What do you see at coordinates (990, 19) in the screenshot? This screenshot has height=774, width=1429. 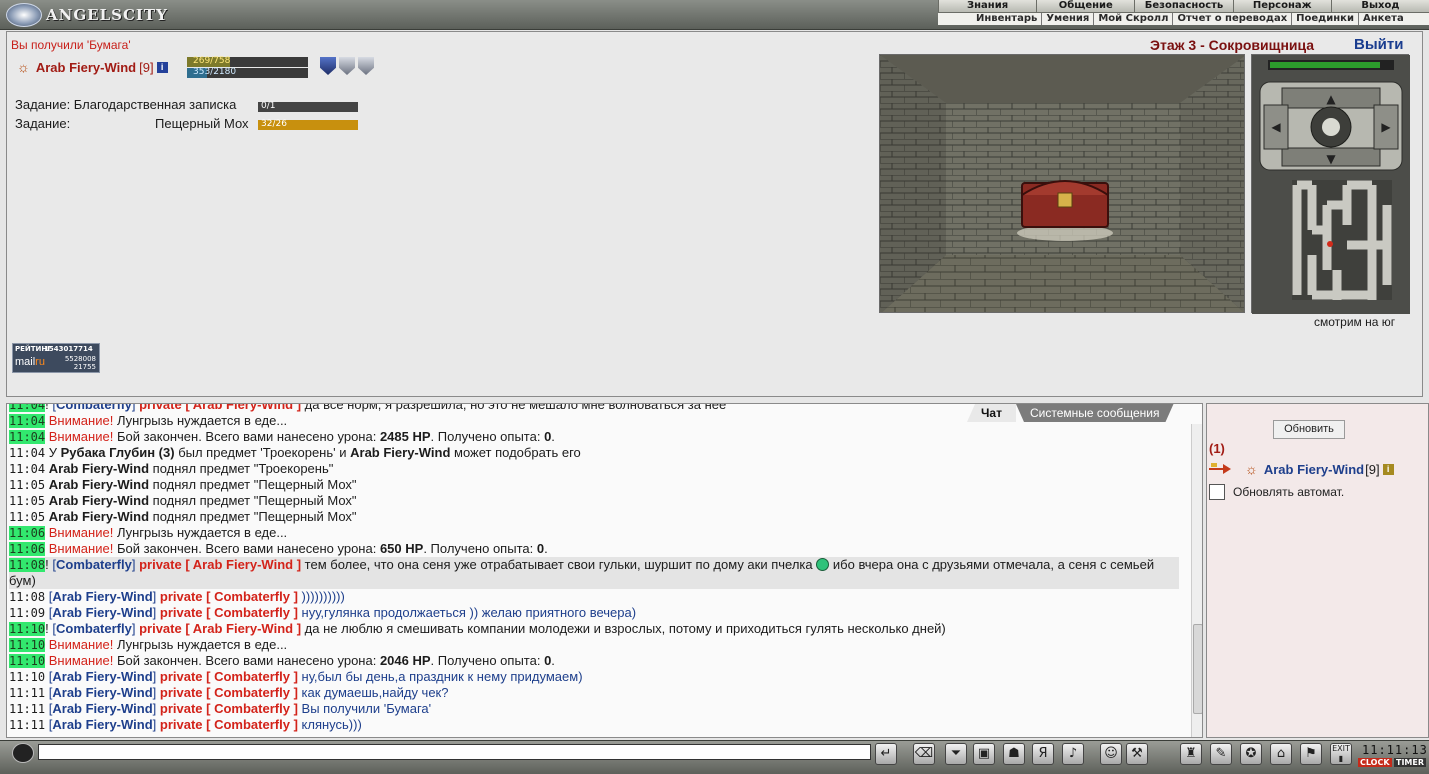 I see `submenu-inventory: Инвентарь` at bounding box center [990, 19].